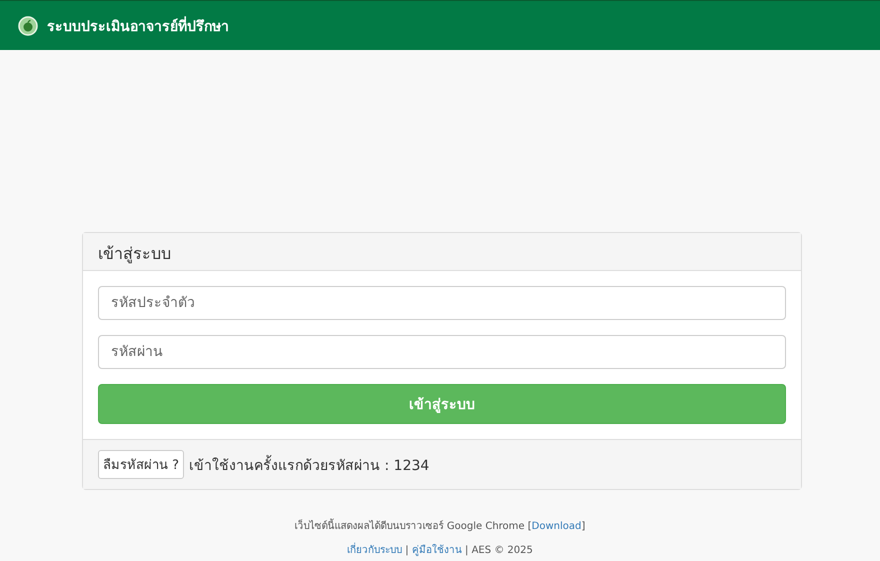  What do you see at coordinates (413, 526) in the screenshot?
I see `footer-text: เว็บไซต์นี้แสดงผลได้ดีบนบราวเซอร์ Google Chrome [` at bounding box center [413, 526].